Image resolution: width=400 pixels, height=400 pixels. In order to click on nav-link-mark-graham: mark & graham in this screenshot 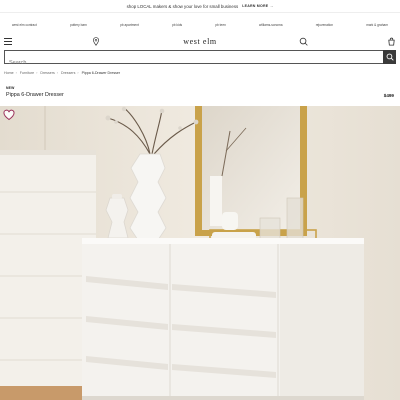, I will do `click(377, 28)`.